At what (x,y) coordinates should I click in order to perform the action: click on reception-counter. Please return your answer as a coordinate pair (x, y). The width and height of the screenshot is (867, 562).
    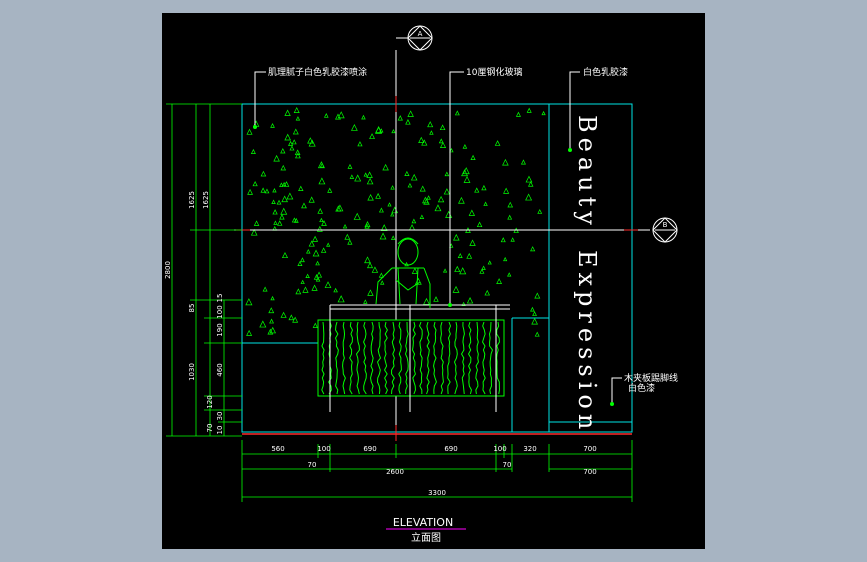
    Looking at the image, I should click on (413, 358).